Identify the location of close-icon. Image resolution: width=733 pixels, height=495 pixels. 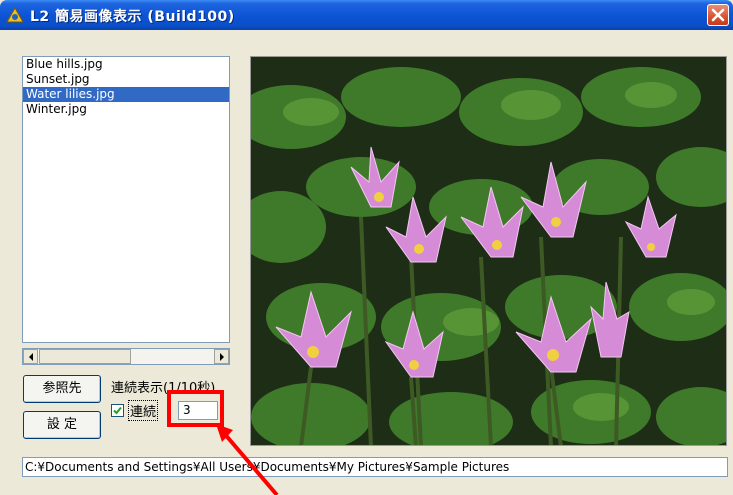
(718, 15).